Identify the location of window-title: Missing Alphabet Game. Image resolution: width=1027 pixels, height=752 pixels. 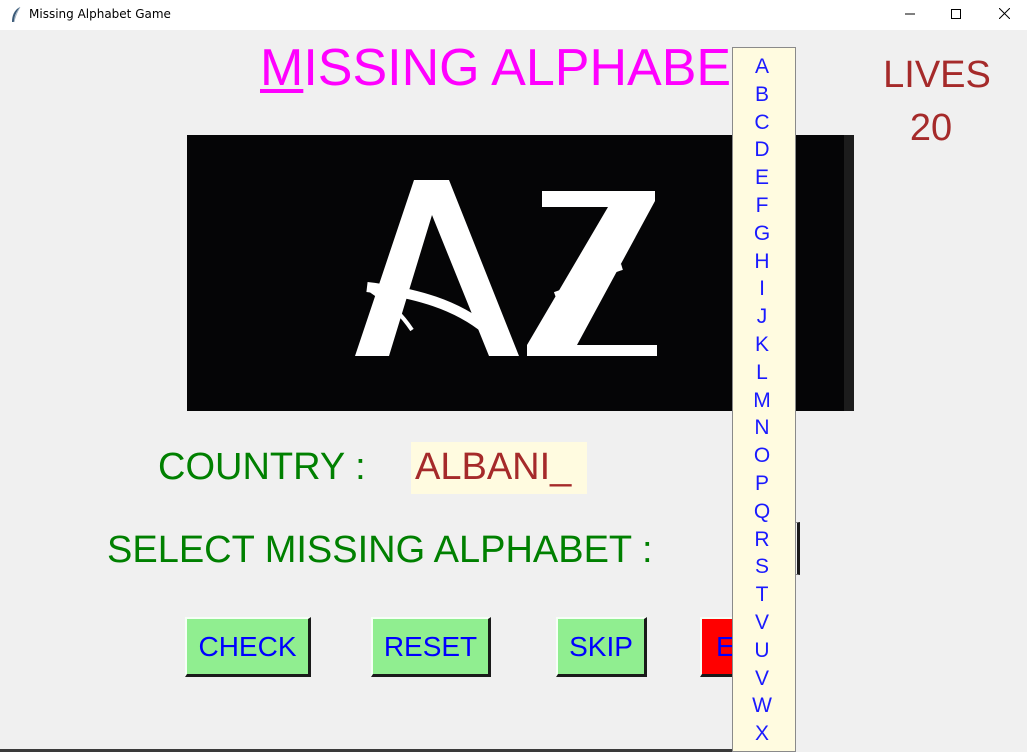
(100, 14).